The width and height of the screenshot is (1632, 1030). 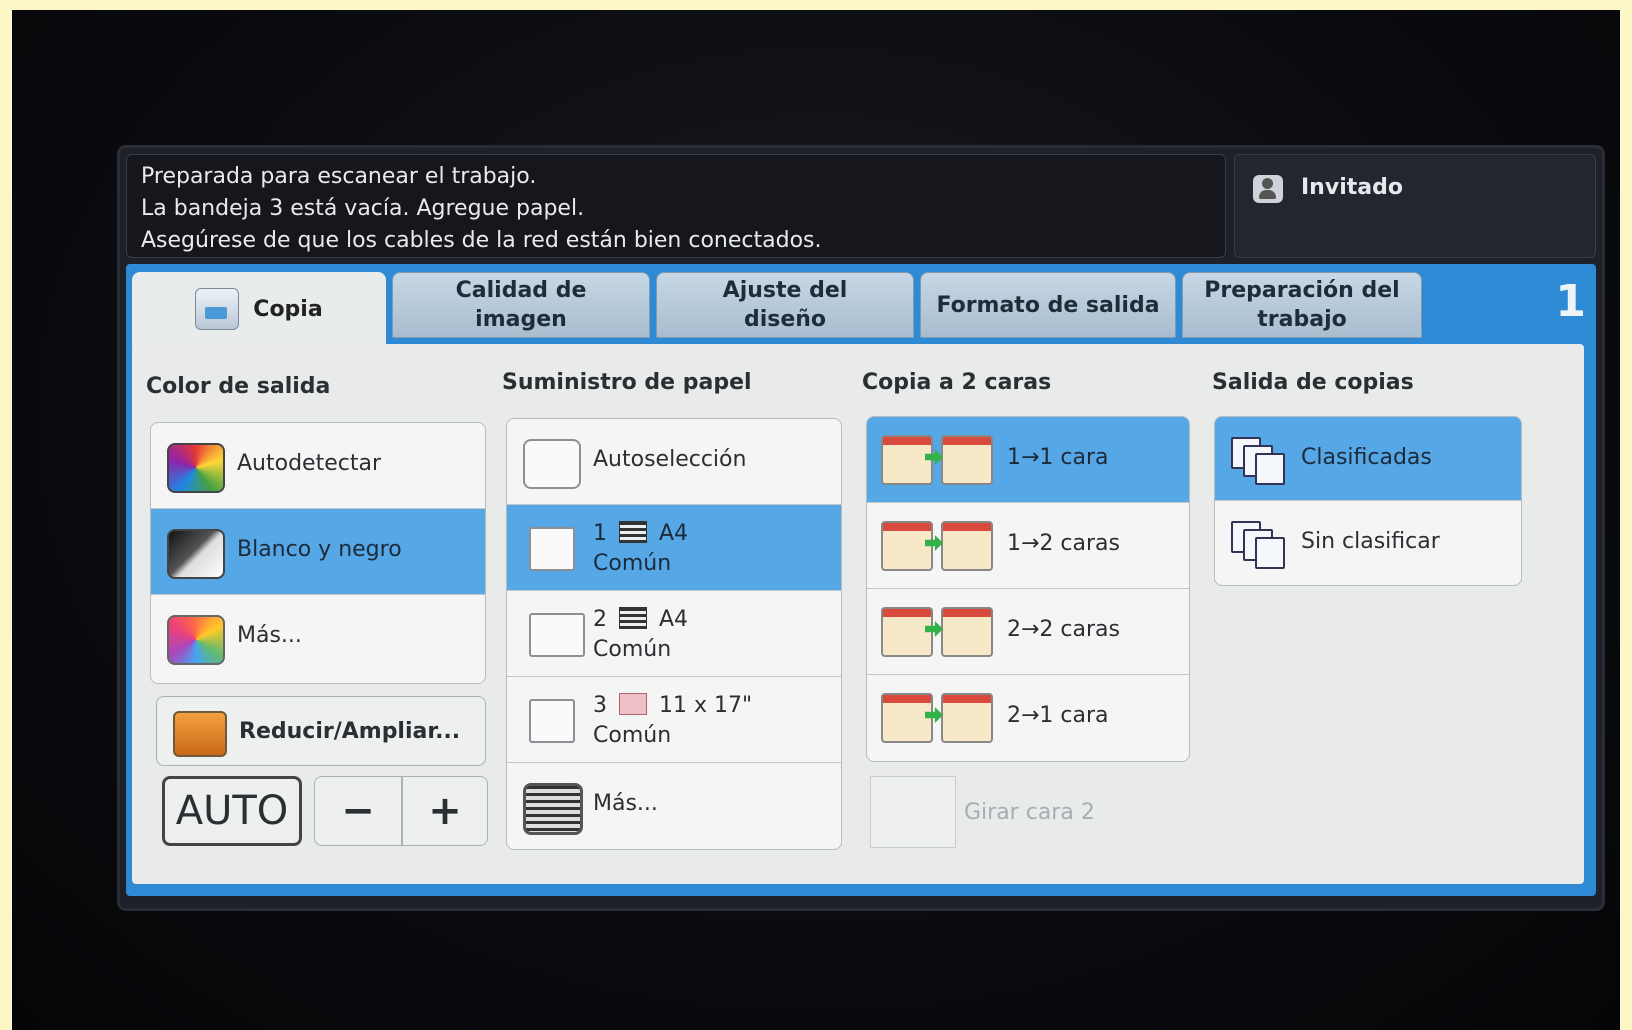 I want to click on paper-tray-2: 2 A4 Común, so click(x=674, y=634).